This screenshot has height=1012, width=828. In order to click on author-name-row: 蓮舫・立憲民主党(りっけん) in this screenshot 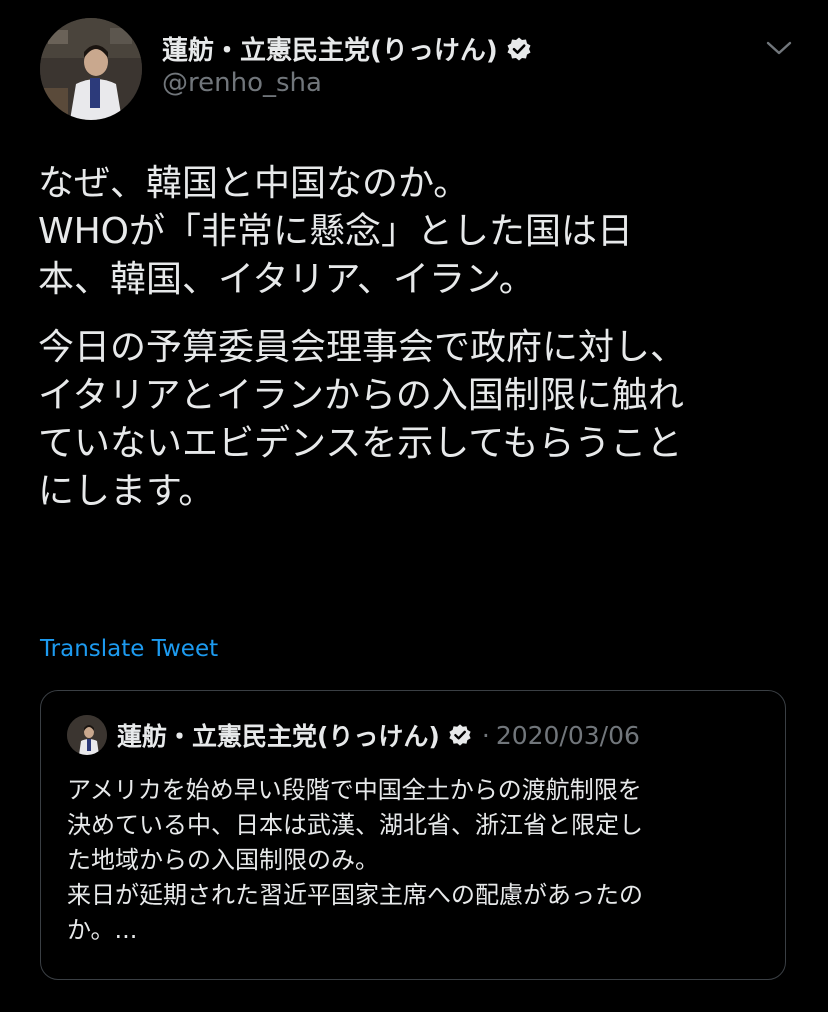, I will do `click(347, 48)`.